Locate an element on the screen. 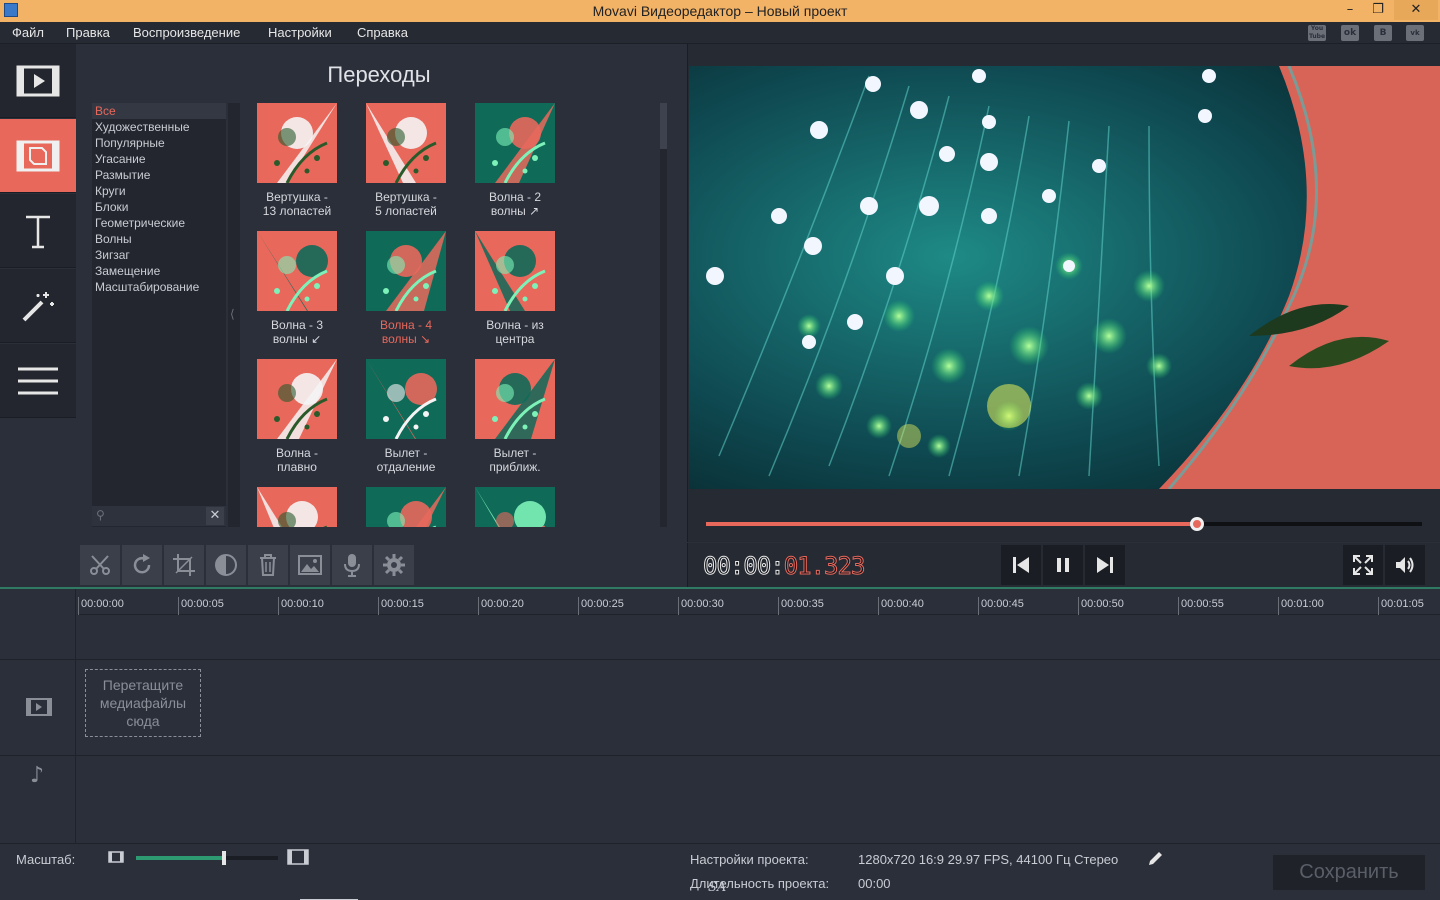 The height and width of the screenshot is (900, 1440). category-item: Популярные is located at coordinates (159, 143).